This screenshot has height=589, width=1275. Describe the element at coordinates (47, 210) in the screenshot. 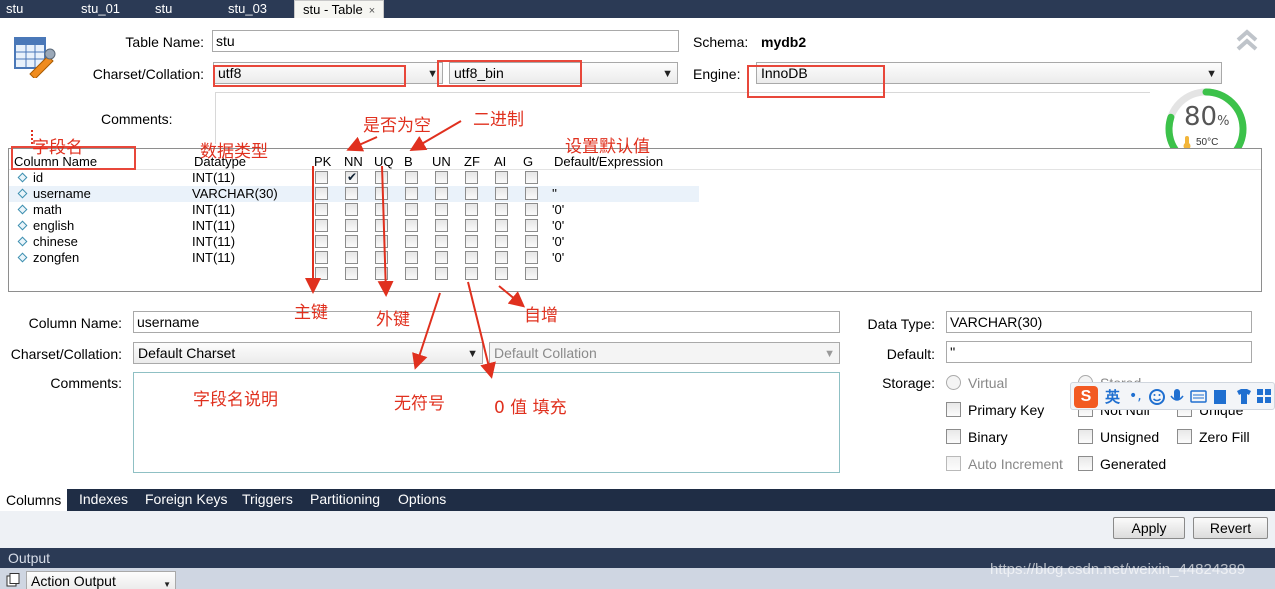

I see `cell-column-name: math` at that location.